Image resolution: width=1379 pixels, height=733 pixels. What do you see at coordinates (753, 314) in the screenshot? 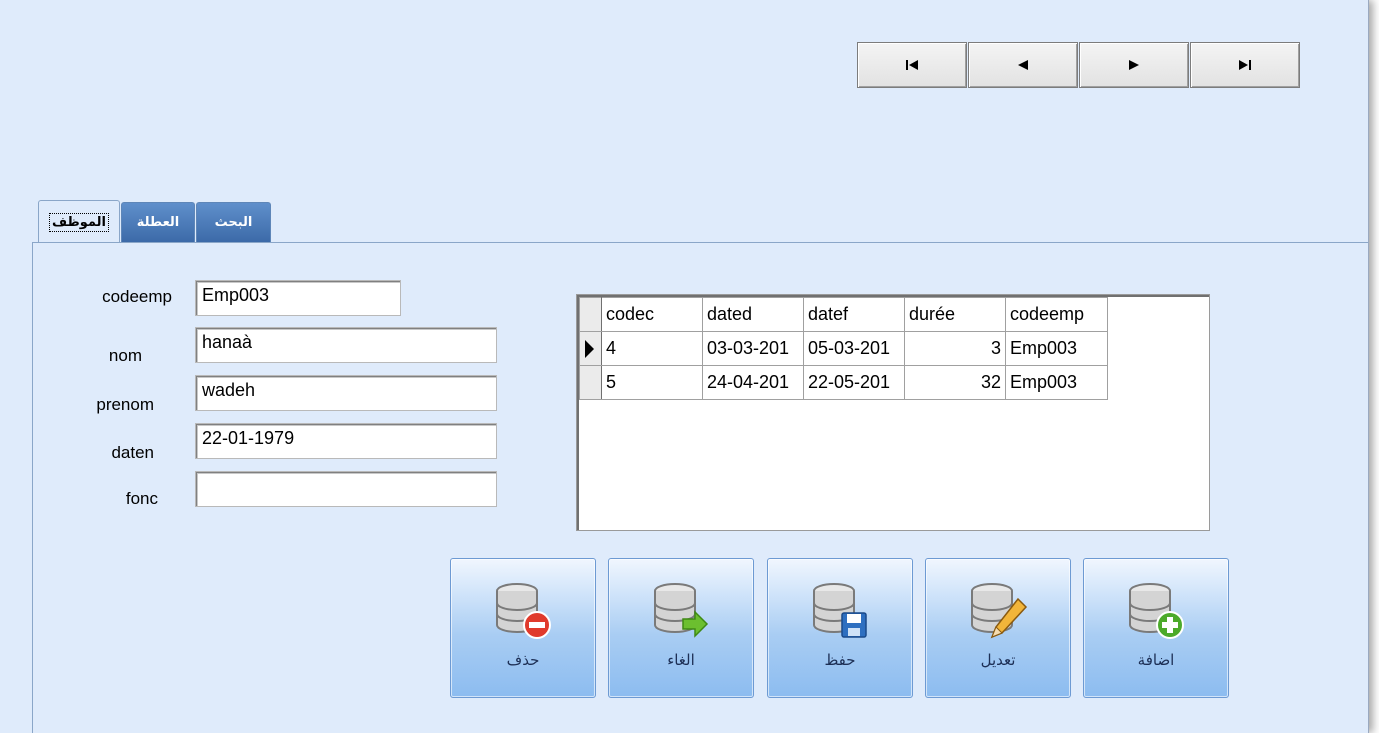
I see `column-header-dated: dated` at bounding box center [753, 314].